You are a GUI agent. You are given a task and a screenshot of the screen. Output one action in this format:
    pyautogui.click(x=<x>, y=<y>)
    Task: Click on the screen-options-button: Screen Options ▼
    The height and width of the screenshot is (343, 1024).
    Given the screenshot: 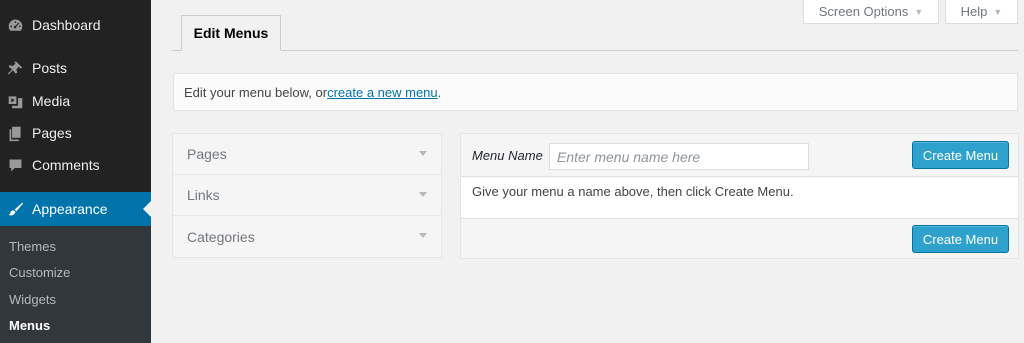 What is the action you would take?
    pyautogui.click(x=871, y=12)
    